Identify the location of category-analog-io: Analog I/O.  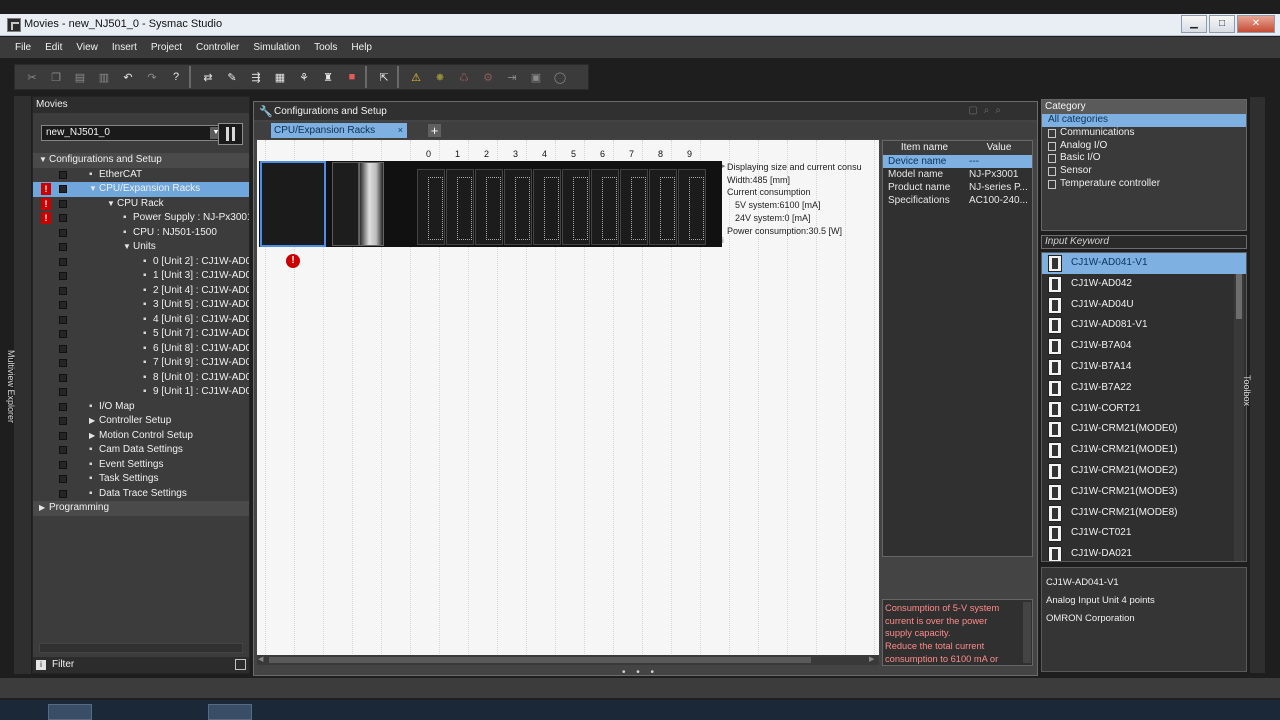
(1144, 146).